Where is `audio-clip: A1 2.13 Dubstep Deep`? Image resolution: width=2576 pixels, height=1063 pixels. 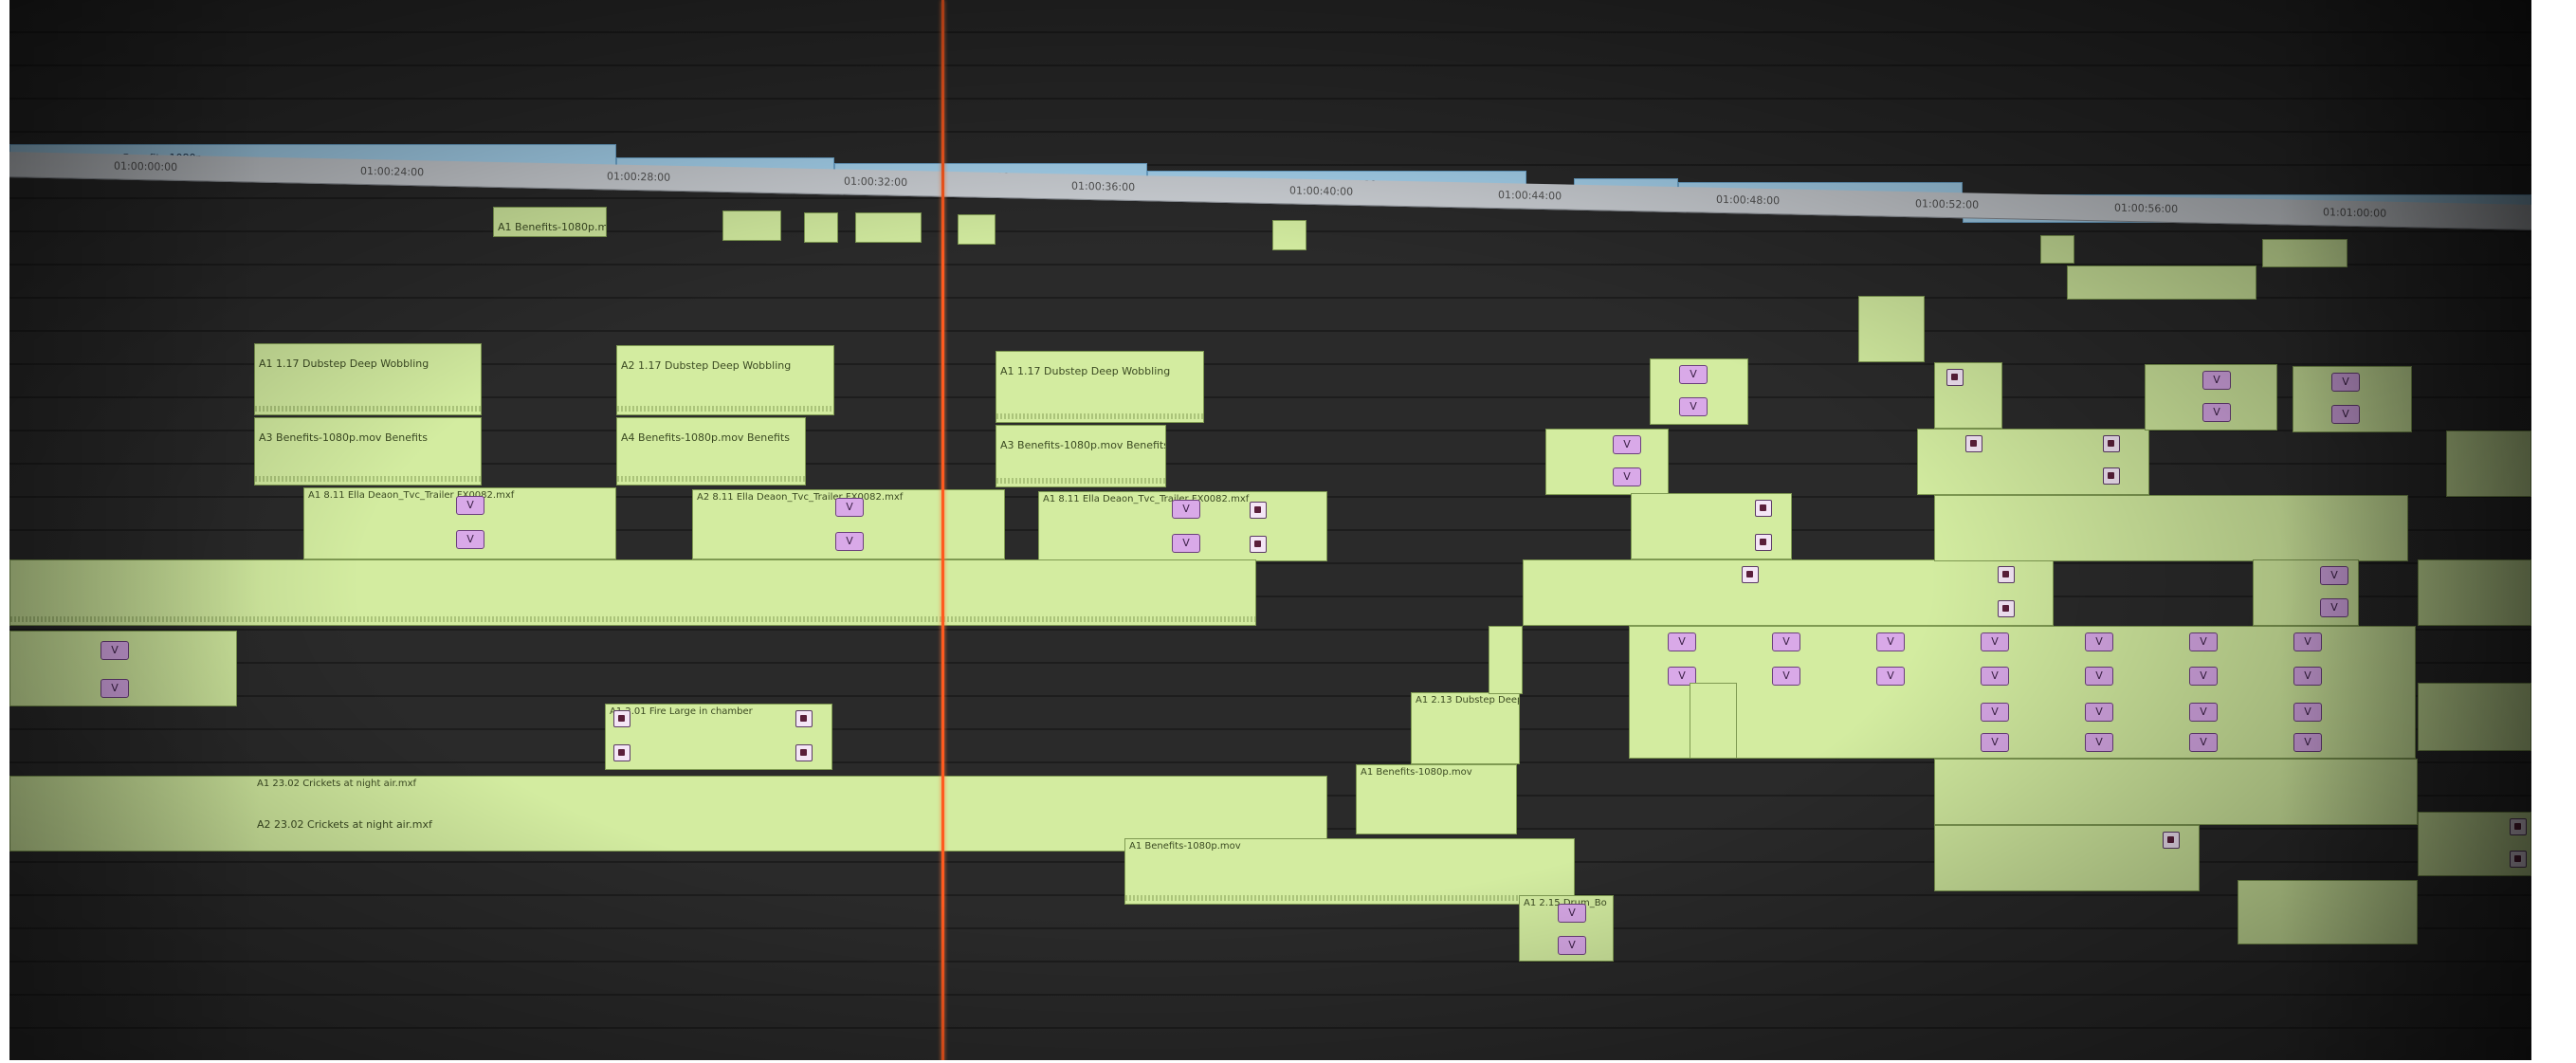 audio-clip: A1 2.13 Dubstep Deep is located at coordinates (1465, 728).